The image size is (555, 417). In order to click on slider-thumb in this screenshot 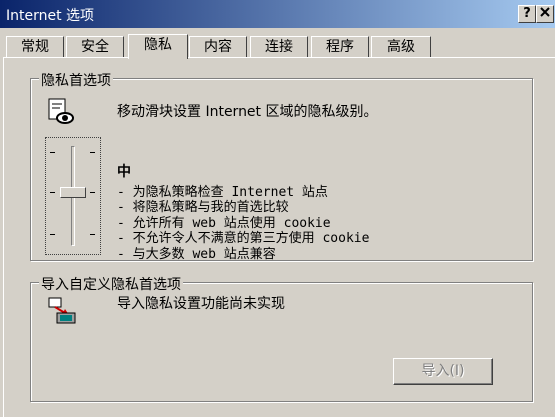, I will do `click(73, 192)`.